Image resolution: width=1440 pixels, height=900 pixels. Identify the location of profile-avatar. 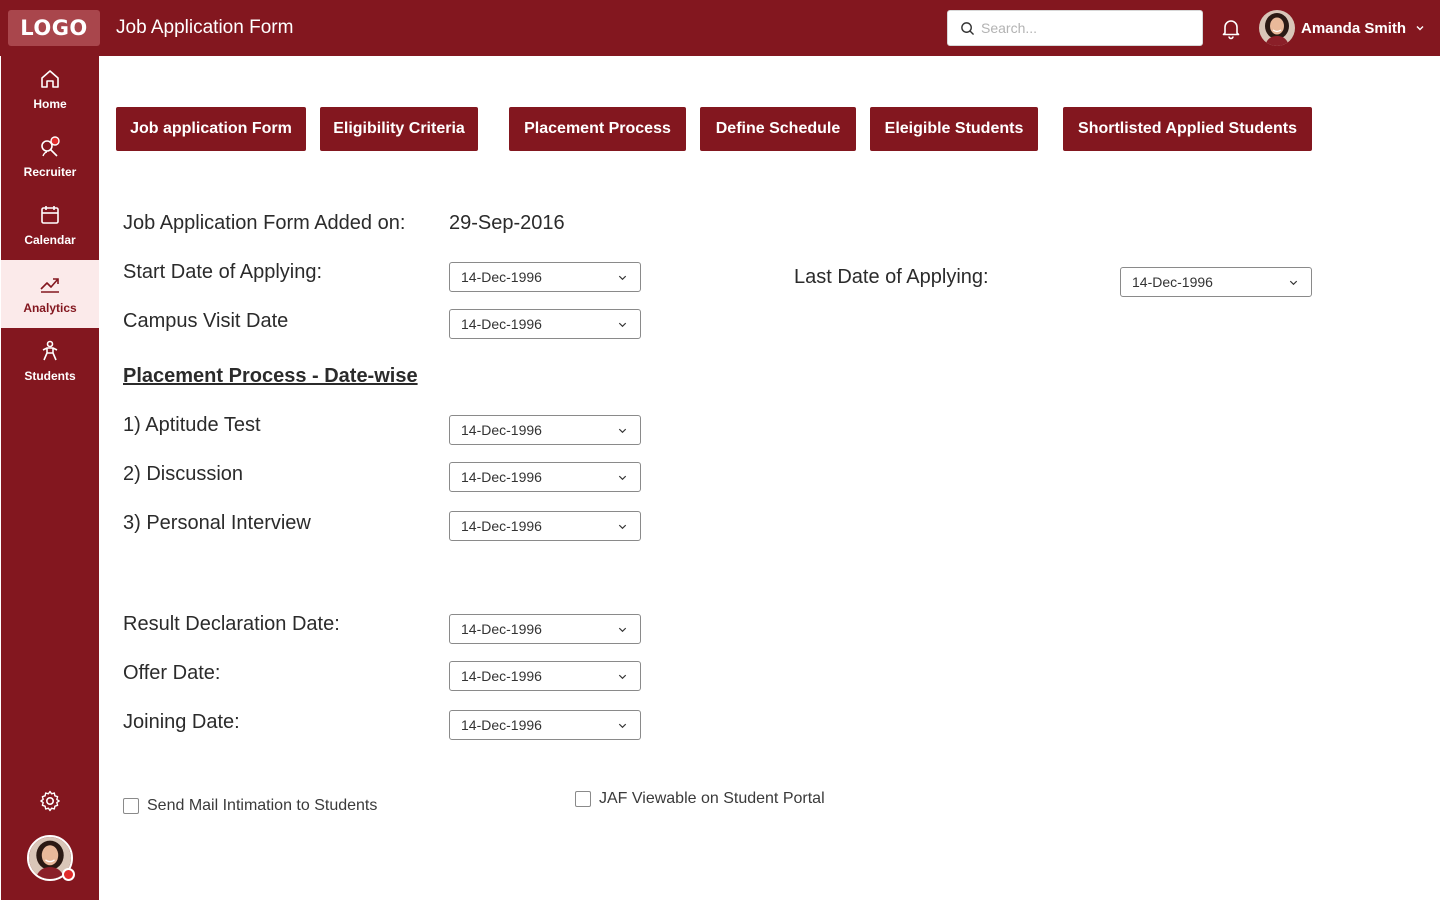
(51, 858).